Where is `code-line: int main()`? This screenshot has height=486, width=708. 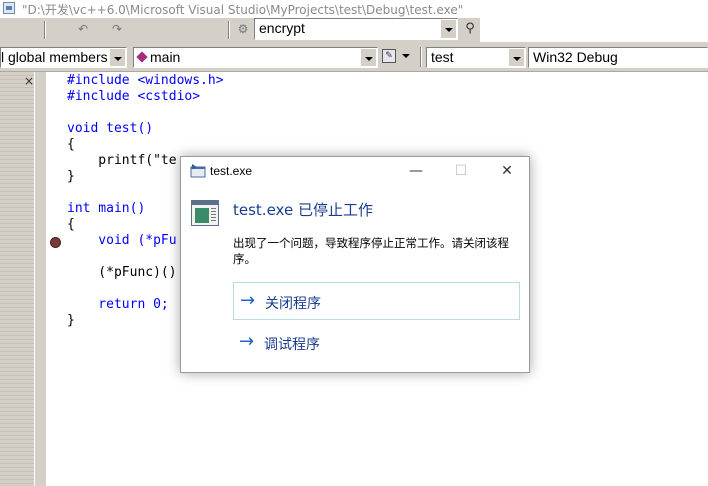 code-line: int main() is located at coordinates (106, 208).